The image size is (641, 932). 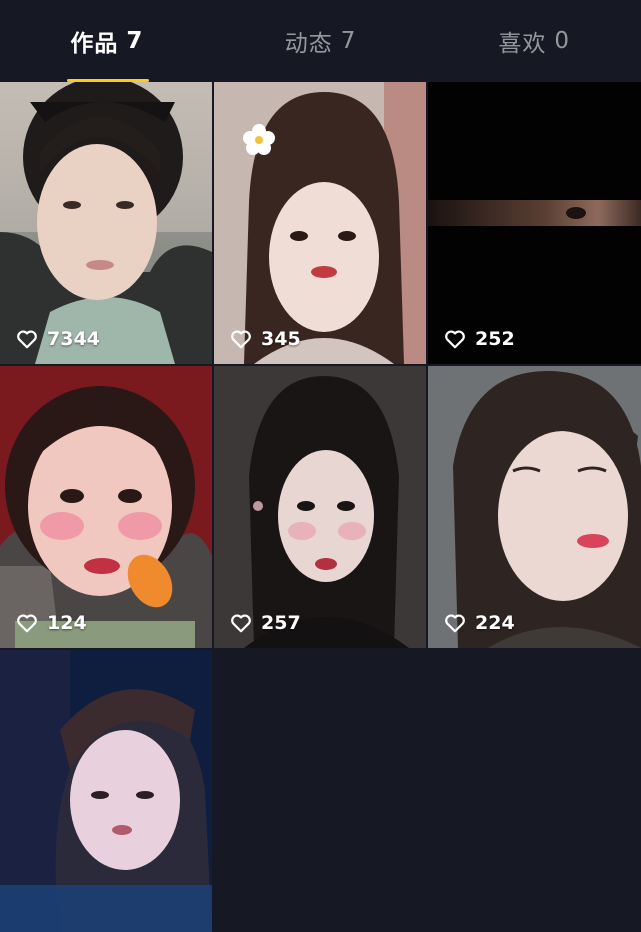 I want to click on like-count: 7344, so click(x=58, y=339).